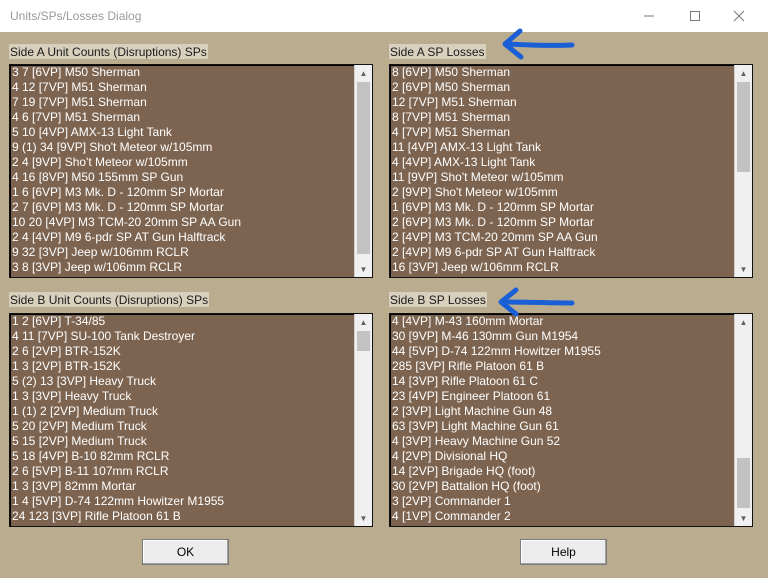  What do you see at coordinates (563, 207) in the screenshot?
I see `list-item: 1 [6VP] M3 Mk. D - 120mm SP Mortar` at bounding box center [563, 207].